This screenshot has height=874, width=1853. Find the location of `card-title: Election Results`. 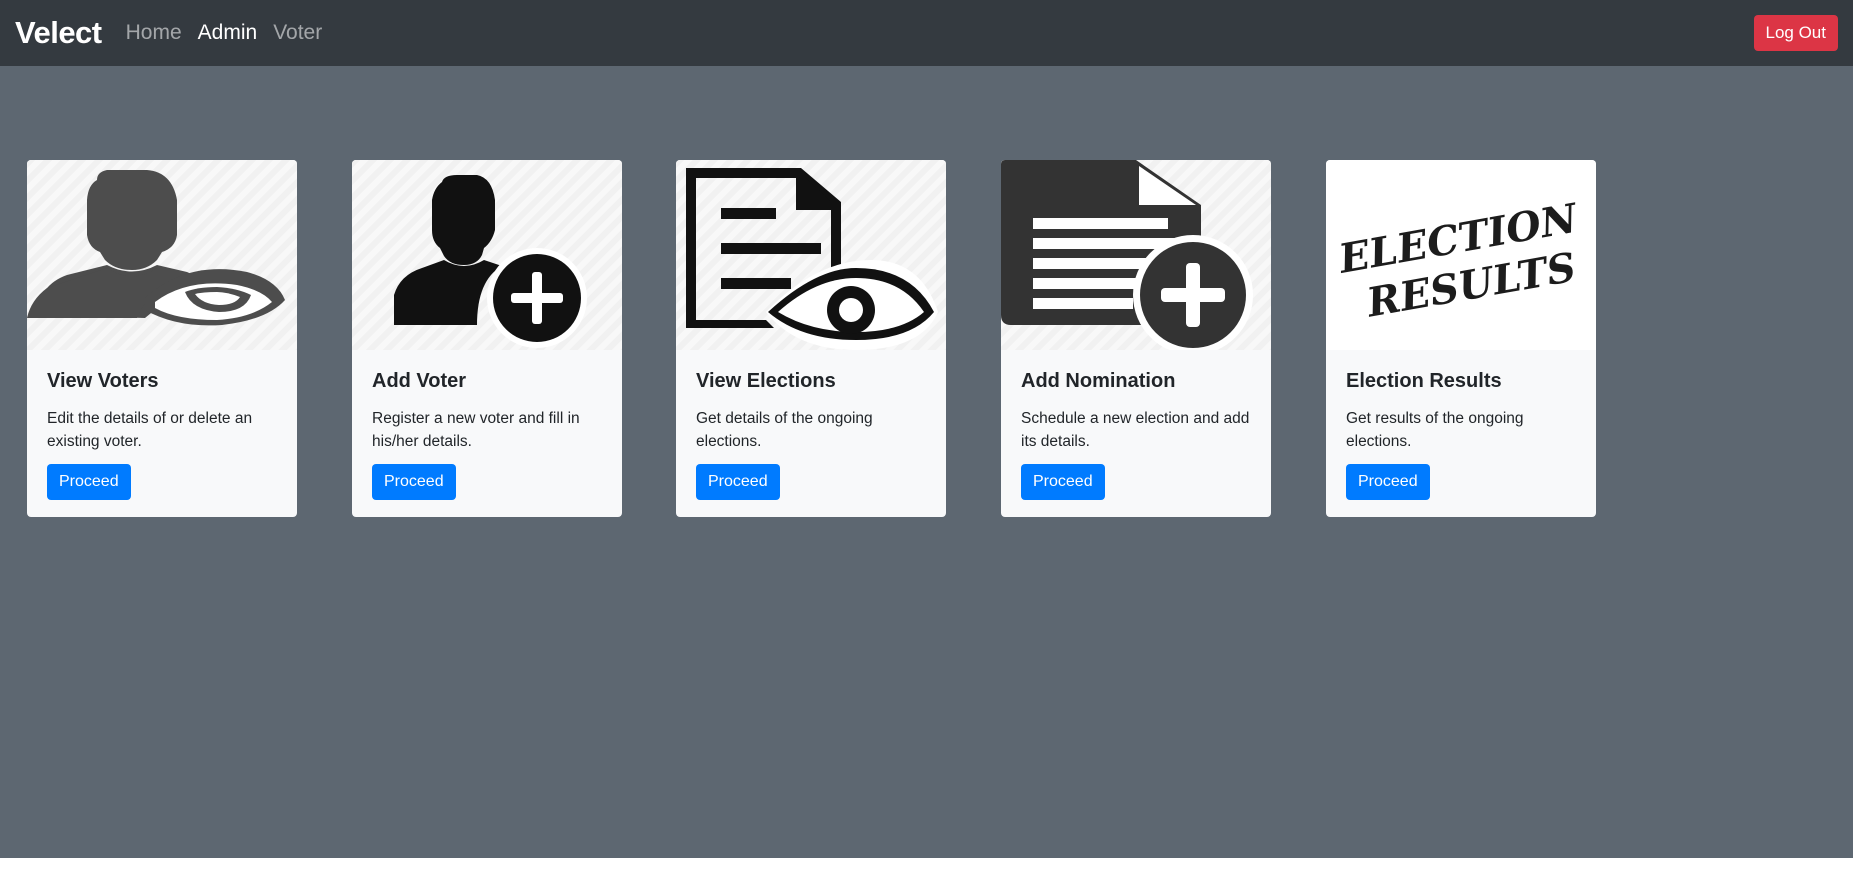

card-title: Election Results is located at coordinates (1424, 381).